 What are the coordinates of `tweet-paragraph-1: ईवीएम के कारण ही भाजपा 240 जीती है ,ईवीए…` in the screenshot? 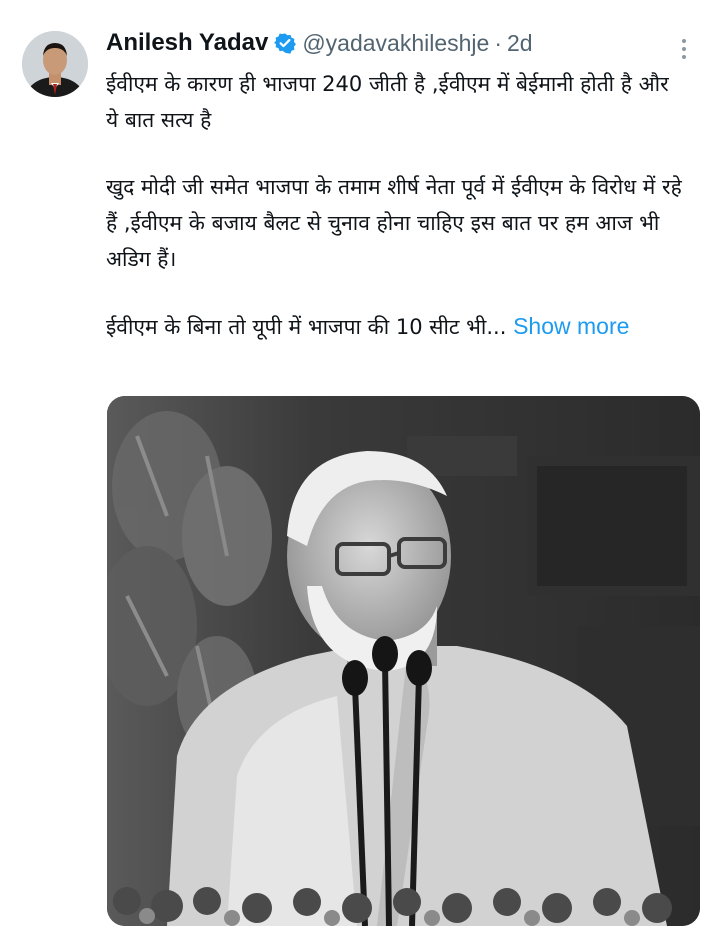 It's located at (387, 102).